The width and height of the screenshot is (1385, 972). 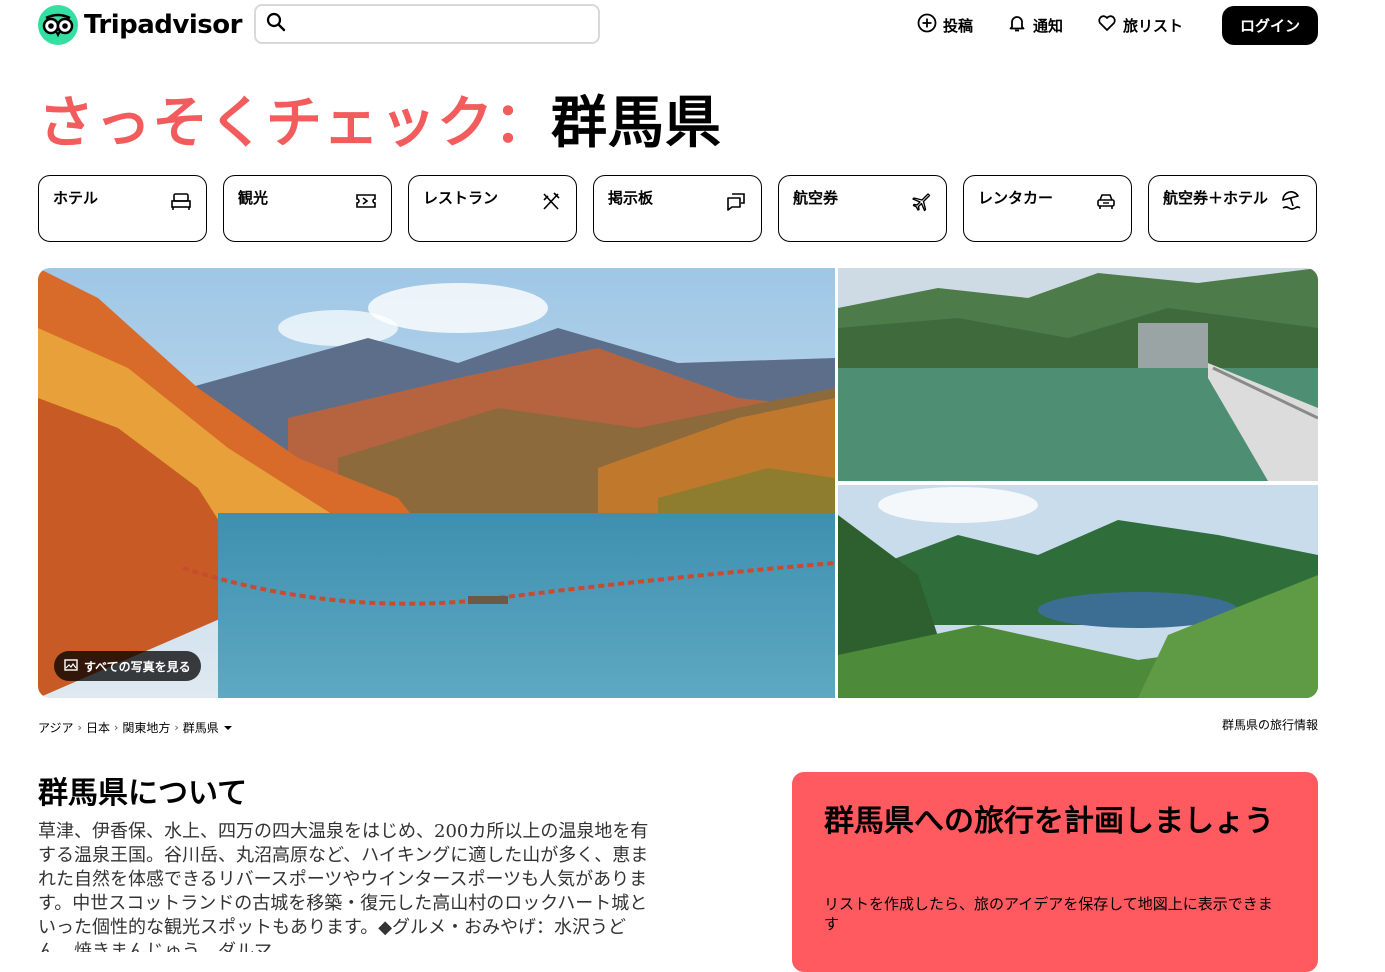 I want to click on tripadvisor-logo: Tripadvisor, so click(x=140, y=25).